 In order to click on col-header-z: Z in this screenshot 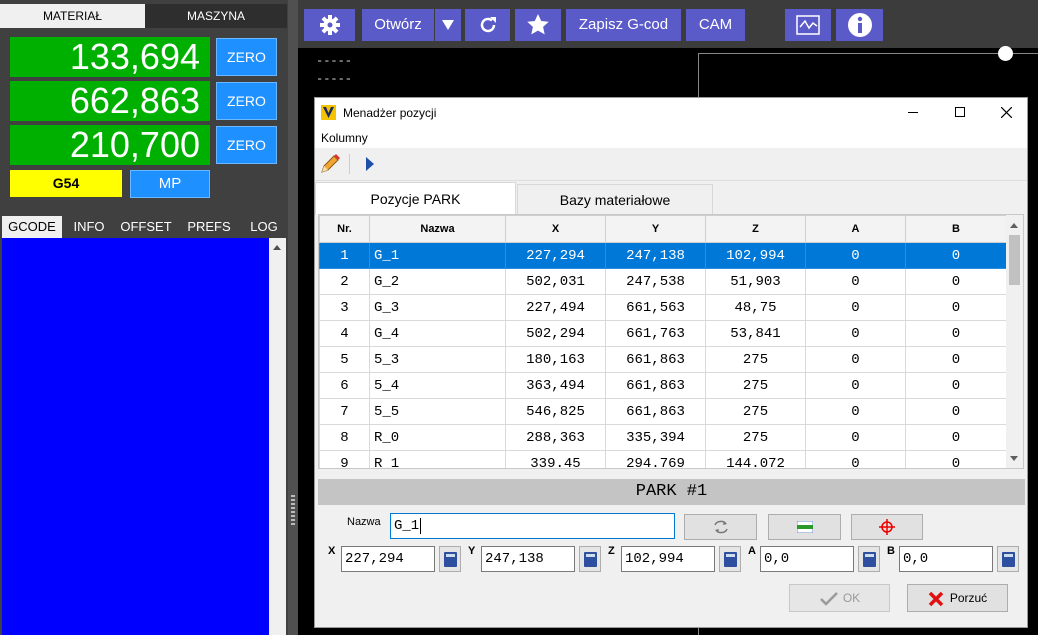, I will do `click(755, 229)`.